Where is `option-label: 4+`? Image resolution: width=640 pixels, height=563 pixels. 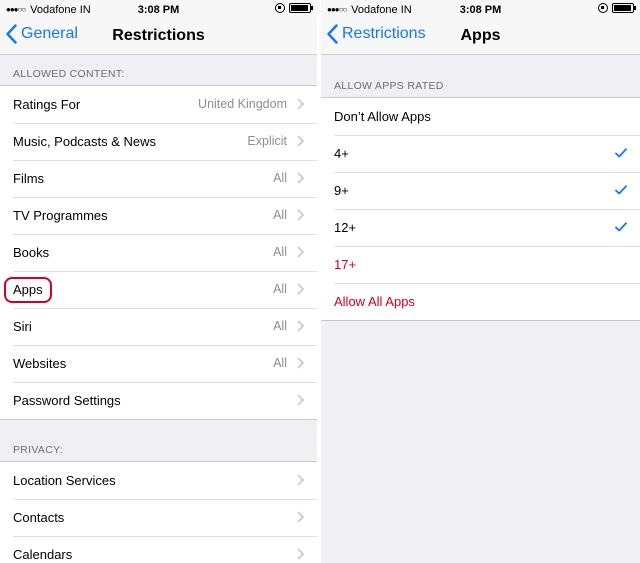
option-label: 4+ is located at coordinates (341, 153).